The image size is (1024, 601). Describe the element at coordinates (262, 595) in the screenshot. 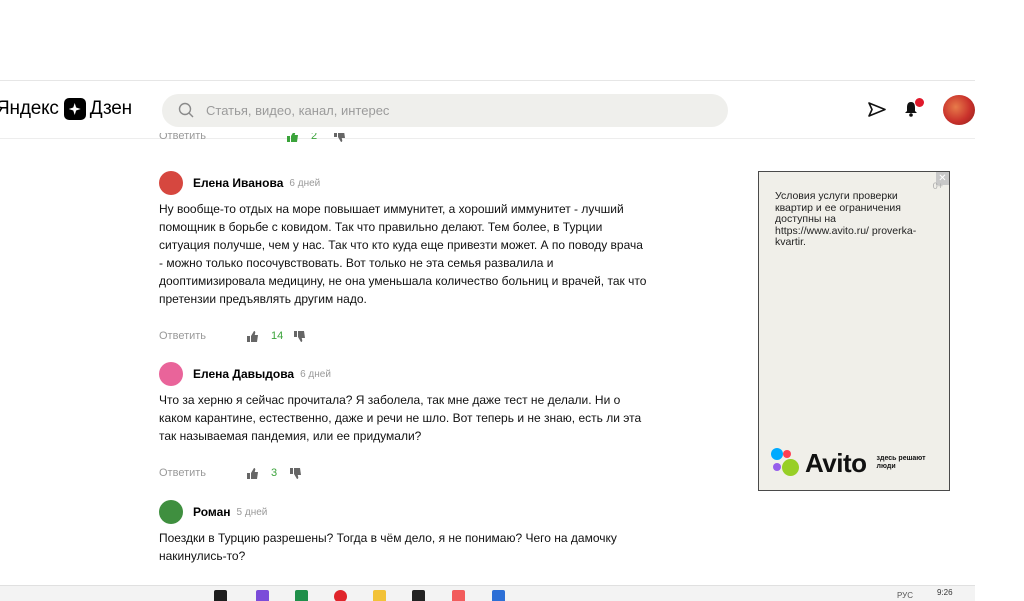

I see `viber-icon` at that location.